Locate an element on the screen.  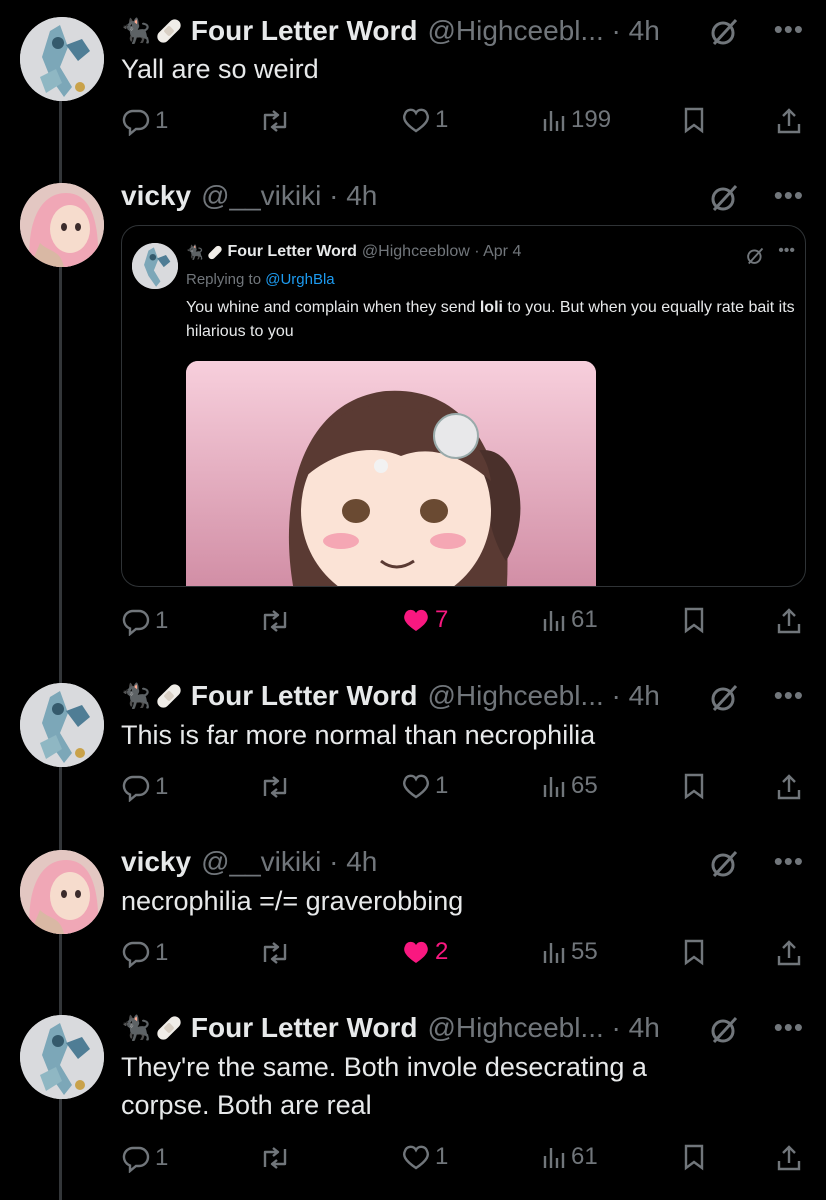
like-button: 7 is located at coordinates (424, 620).